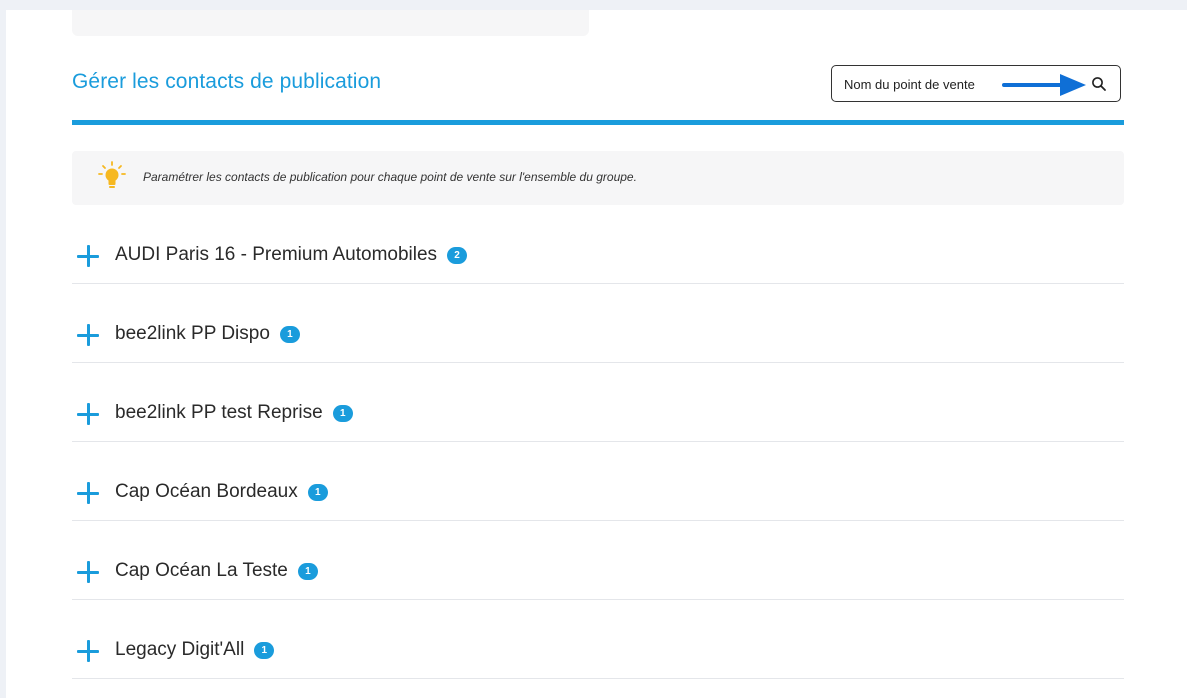 This screenshot has height=698, width=1187. I want to click on arrow-annotation-icon, so click(1044, 85).